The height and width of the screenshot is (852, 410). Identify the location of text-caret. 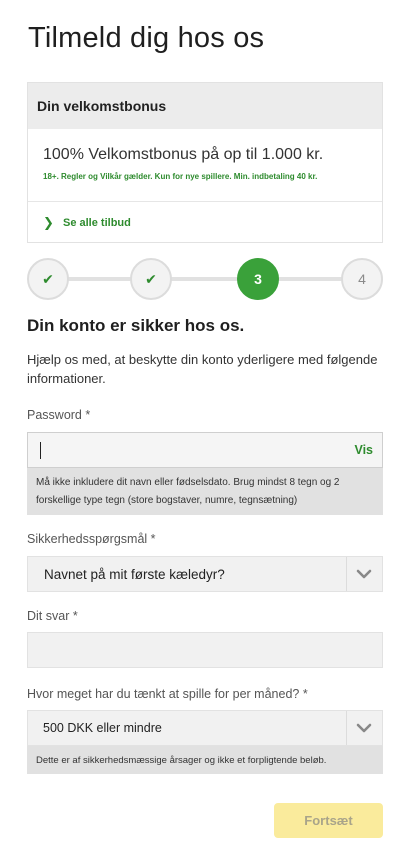
(40, 450).